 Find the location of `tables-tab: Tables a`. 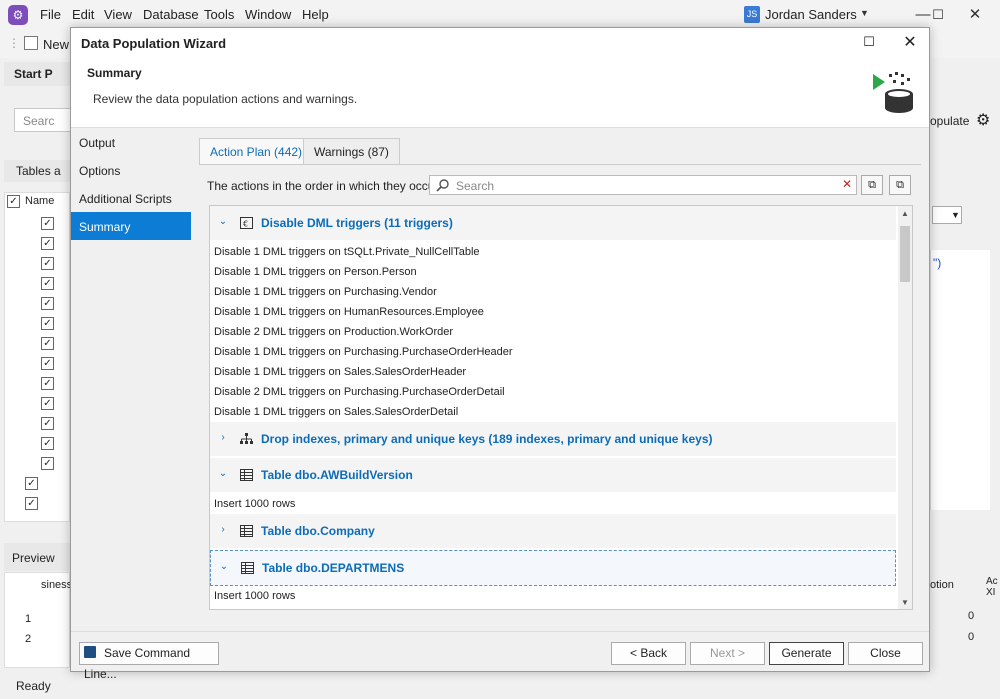

tables-tab: Tables a is located at coordinates (39, 171).